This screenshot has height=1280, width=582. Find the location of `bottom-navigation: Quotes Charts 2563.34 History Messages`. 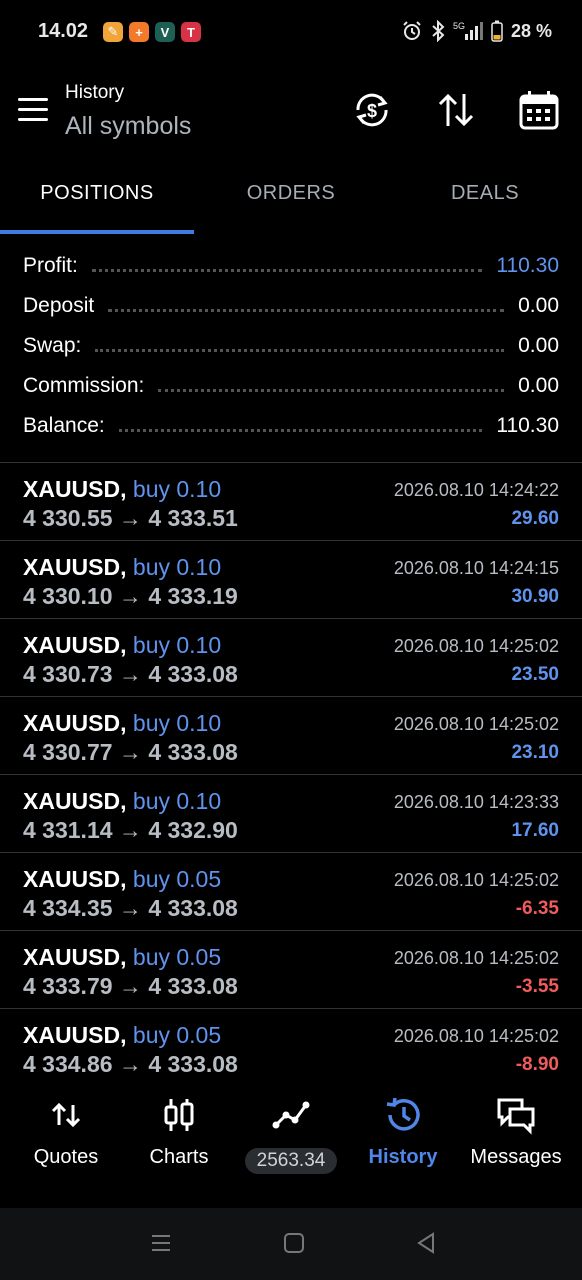

bottom-navigation: Quotes Charts 2563.34 History Messages is located at coordinates (291, 1145).